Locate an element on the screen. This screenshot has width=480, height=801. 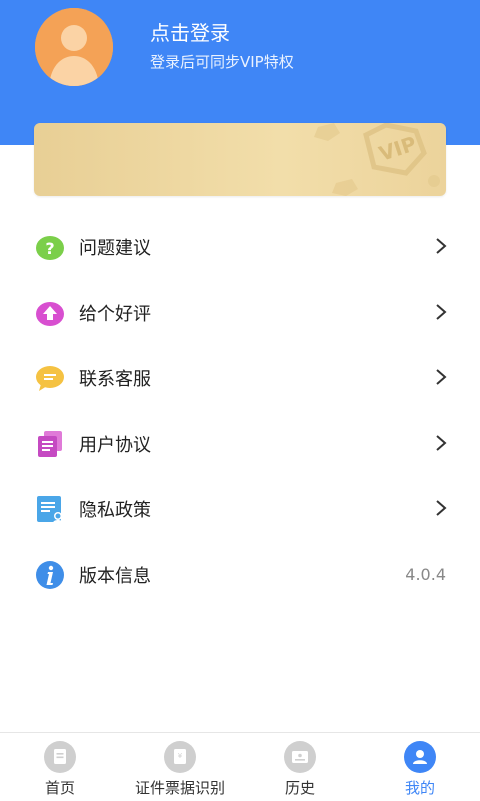
vip-badge-icon: VIP is located at coordinates (377, 159).